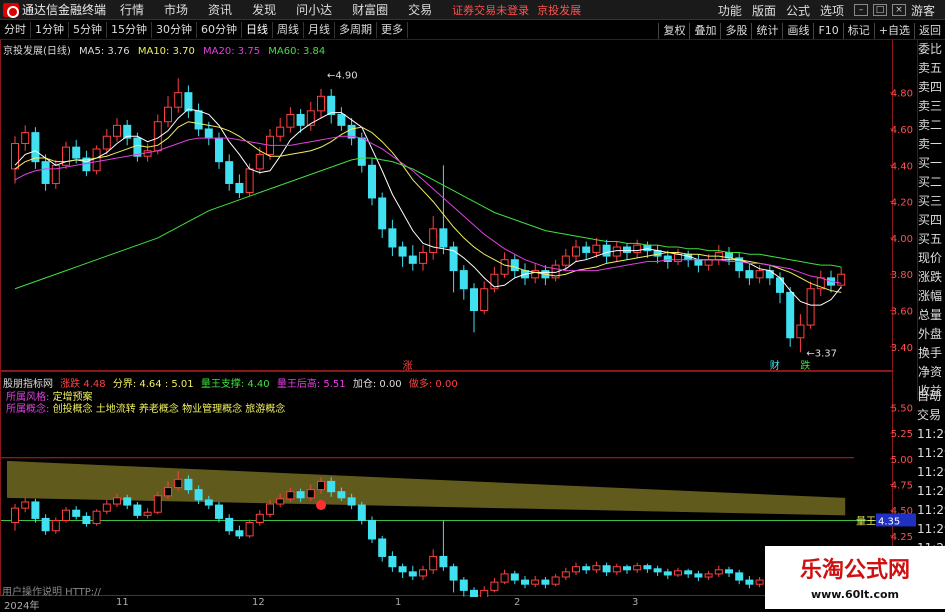  What do you see at coordinates (220, 9) in the screenshot?
I see `menu-item-zixun: 资讯` at bounding box center [220, 9].